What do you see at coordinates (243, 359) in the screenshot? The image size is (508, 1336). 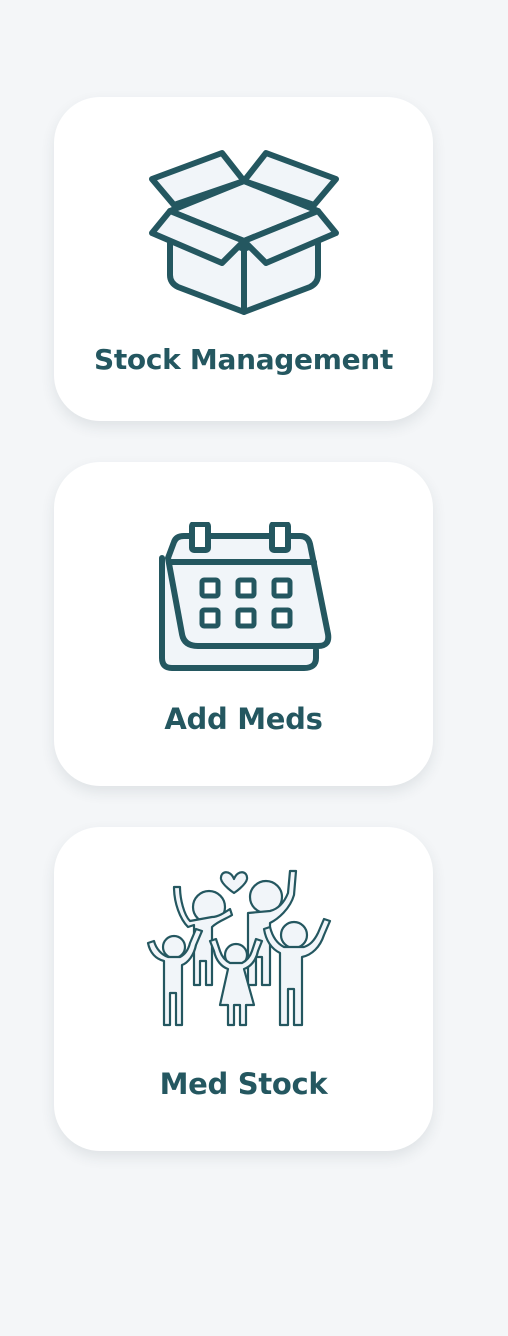 I see `stock-management-label: Stock Management` at bounding box center [243, 359].